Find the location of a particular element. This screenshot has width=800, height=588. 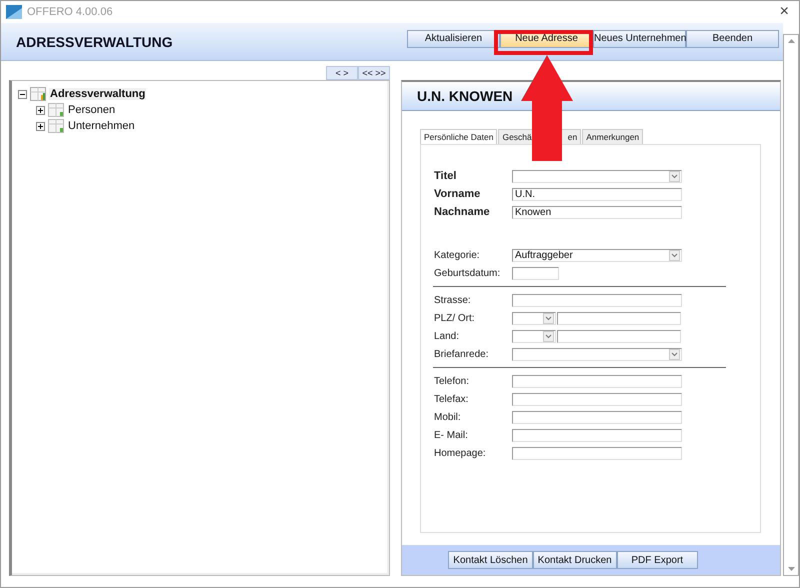

tree-item: Adressverwaltung is located at coordinates (97, 94).